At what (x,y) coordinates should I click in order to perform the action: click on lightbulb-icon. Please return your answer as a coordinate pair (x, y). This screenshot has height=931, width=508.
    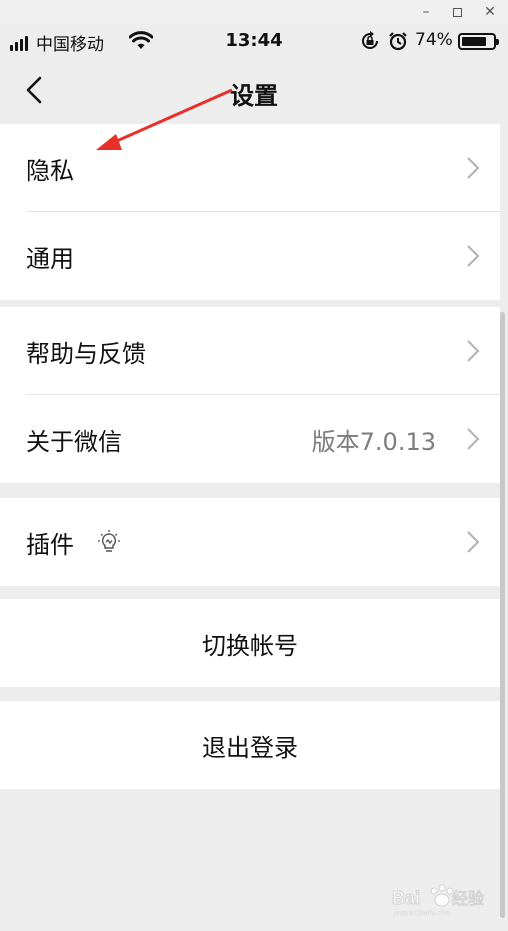
    Looking at the image, I should click on (109, 541).